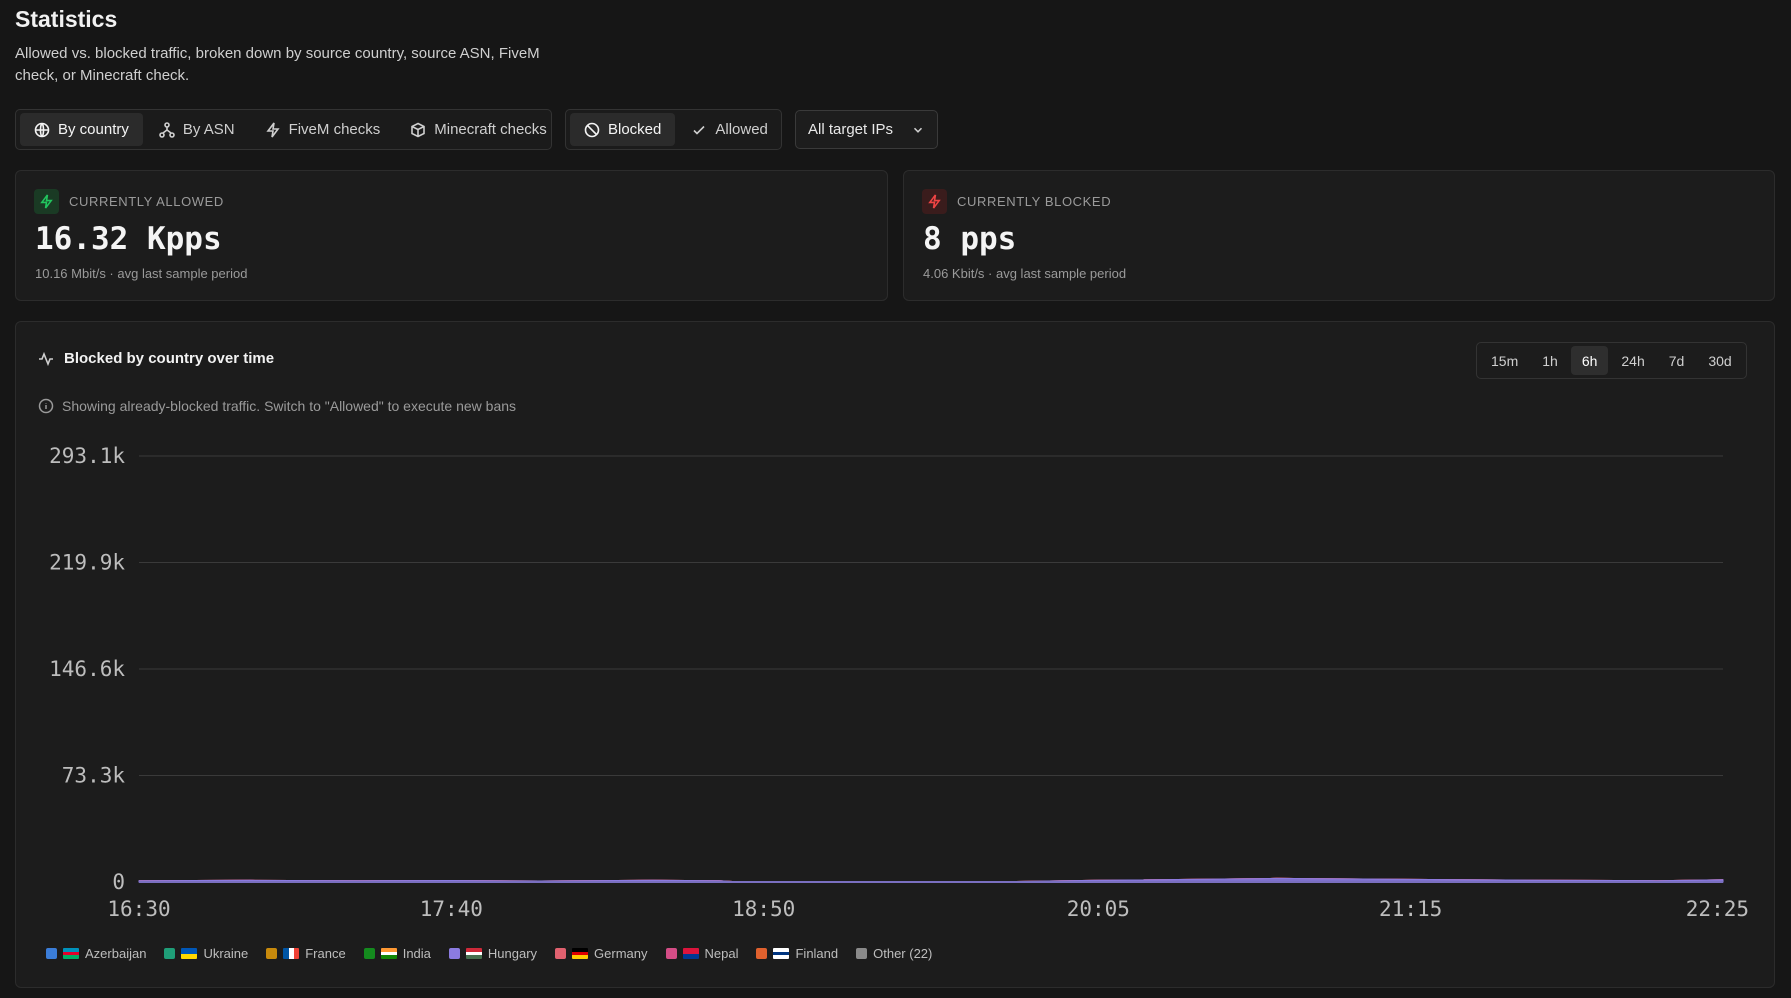 This screenshot has width=1791, height=998. I want to click on target-ip-select-value: All target IPs, so click(851, 129).